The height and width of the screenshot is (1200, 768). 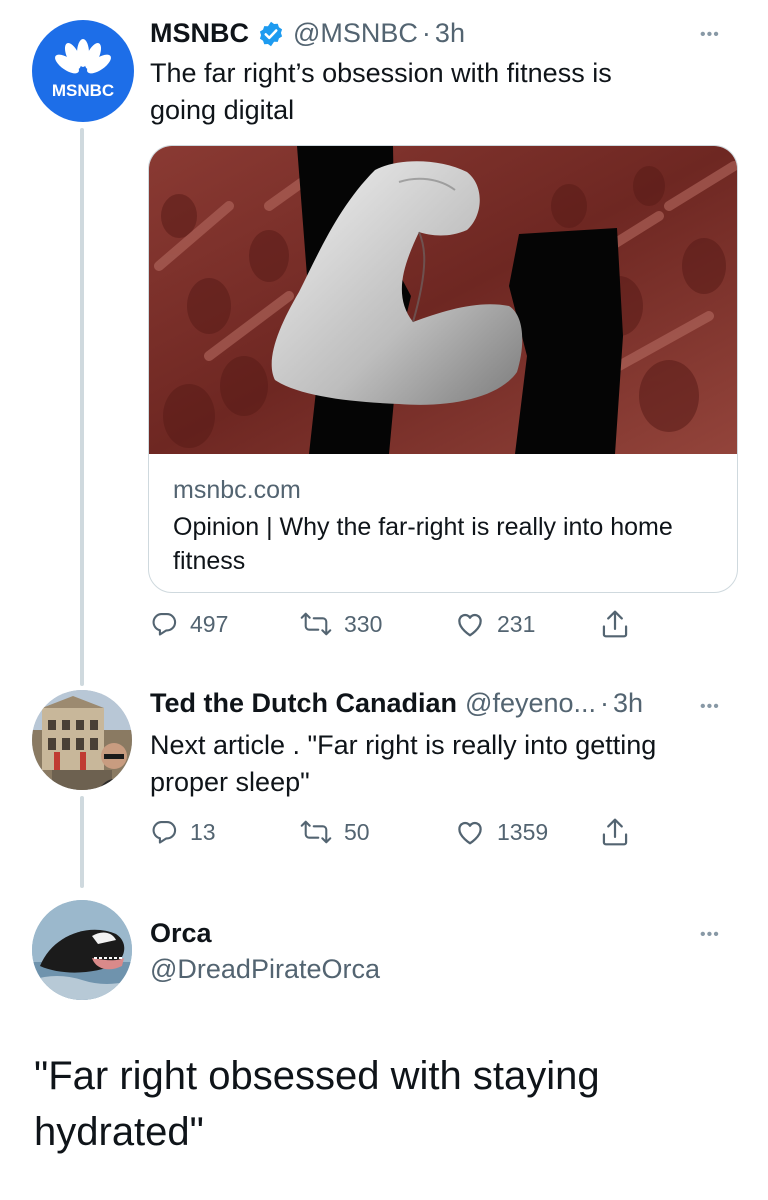 I want to click on display-name: Ted the Dutch Canadian, so click(x=303, y=703).